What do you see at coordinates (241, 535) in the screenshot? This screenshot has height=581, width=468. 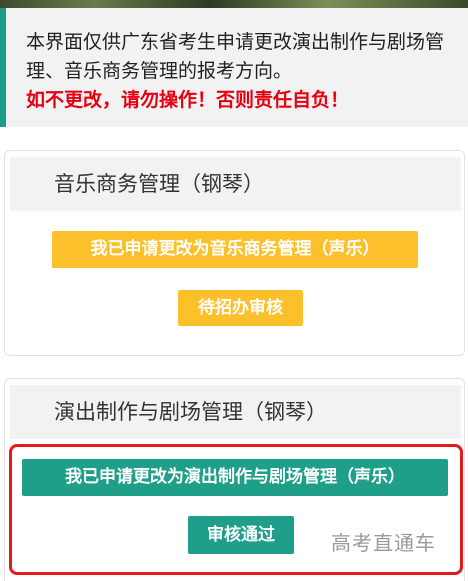 I see `review-approved-button: 审核通过` at bounding box center [241, 535].